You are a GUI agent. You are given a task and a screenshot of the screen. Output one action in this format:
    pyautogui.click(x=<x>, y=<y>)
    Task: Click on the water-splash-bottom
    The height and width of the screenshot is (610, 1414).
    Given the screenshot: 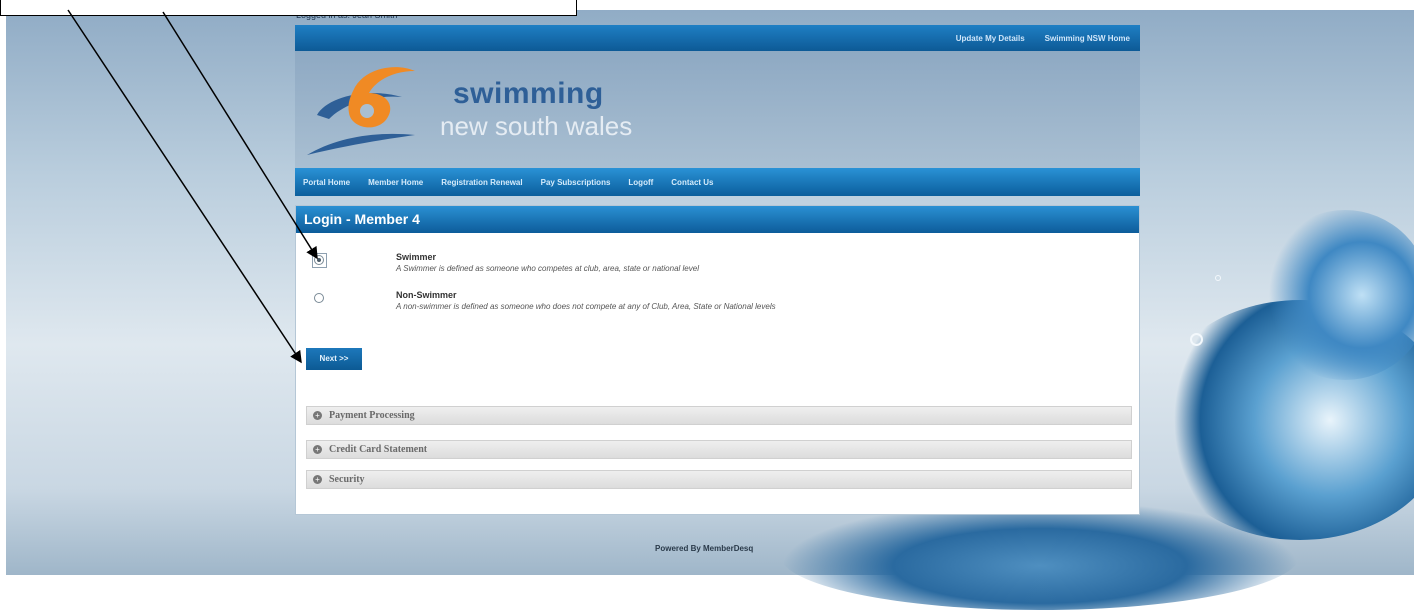 What is the action you would take?
    pyautogui.click(x=1040, y=555)
    